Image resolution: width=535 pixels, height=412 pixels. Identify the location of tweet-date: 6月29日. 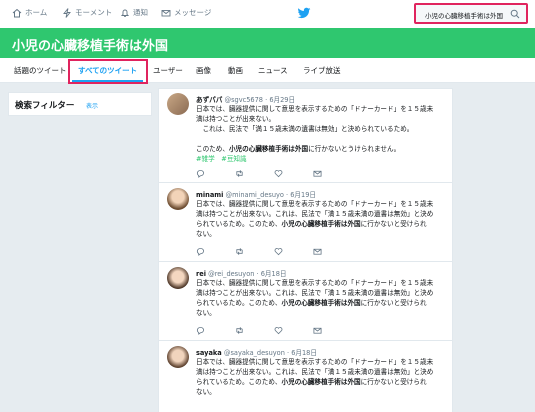
(282, 100).